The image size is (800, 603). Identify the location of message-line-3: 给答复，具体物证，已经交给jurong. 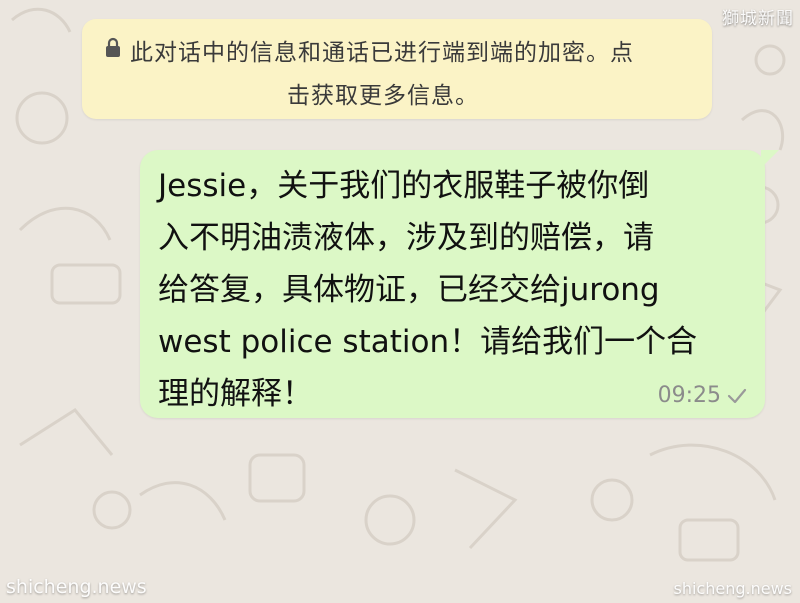
(409, 290).